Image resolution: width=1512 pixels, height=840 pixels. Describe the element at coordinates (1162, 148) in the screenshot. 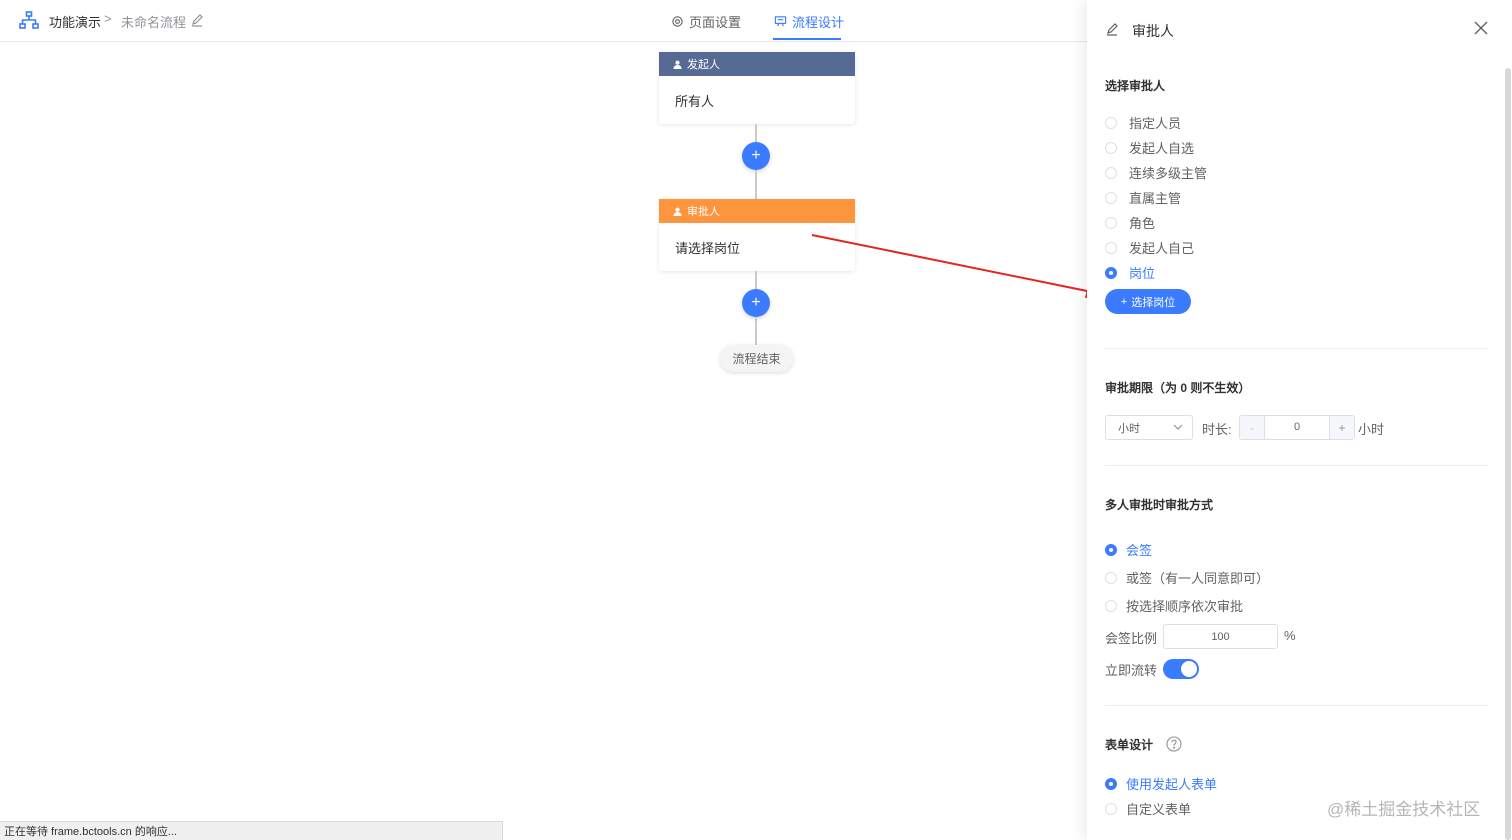

I see `radio-label: 发起人自选` at that location.